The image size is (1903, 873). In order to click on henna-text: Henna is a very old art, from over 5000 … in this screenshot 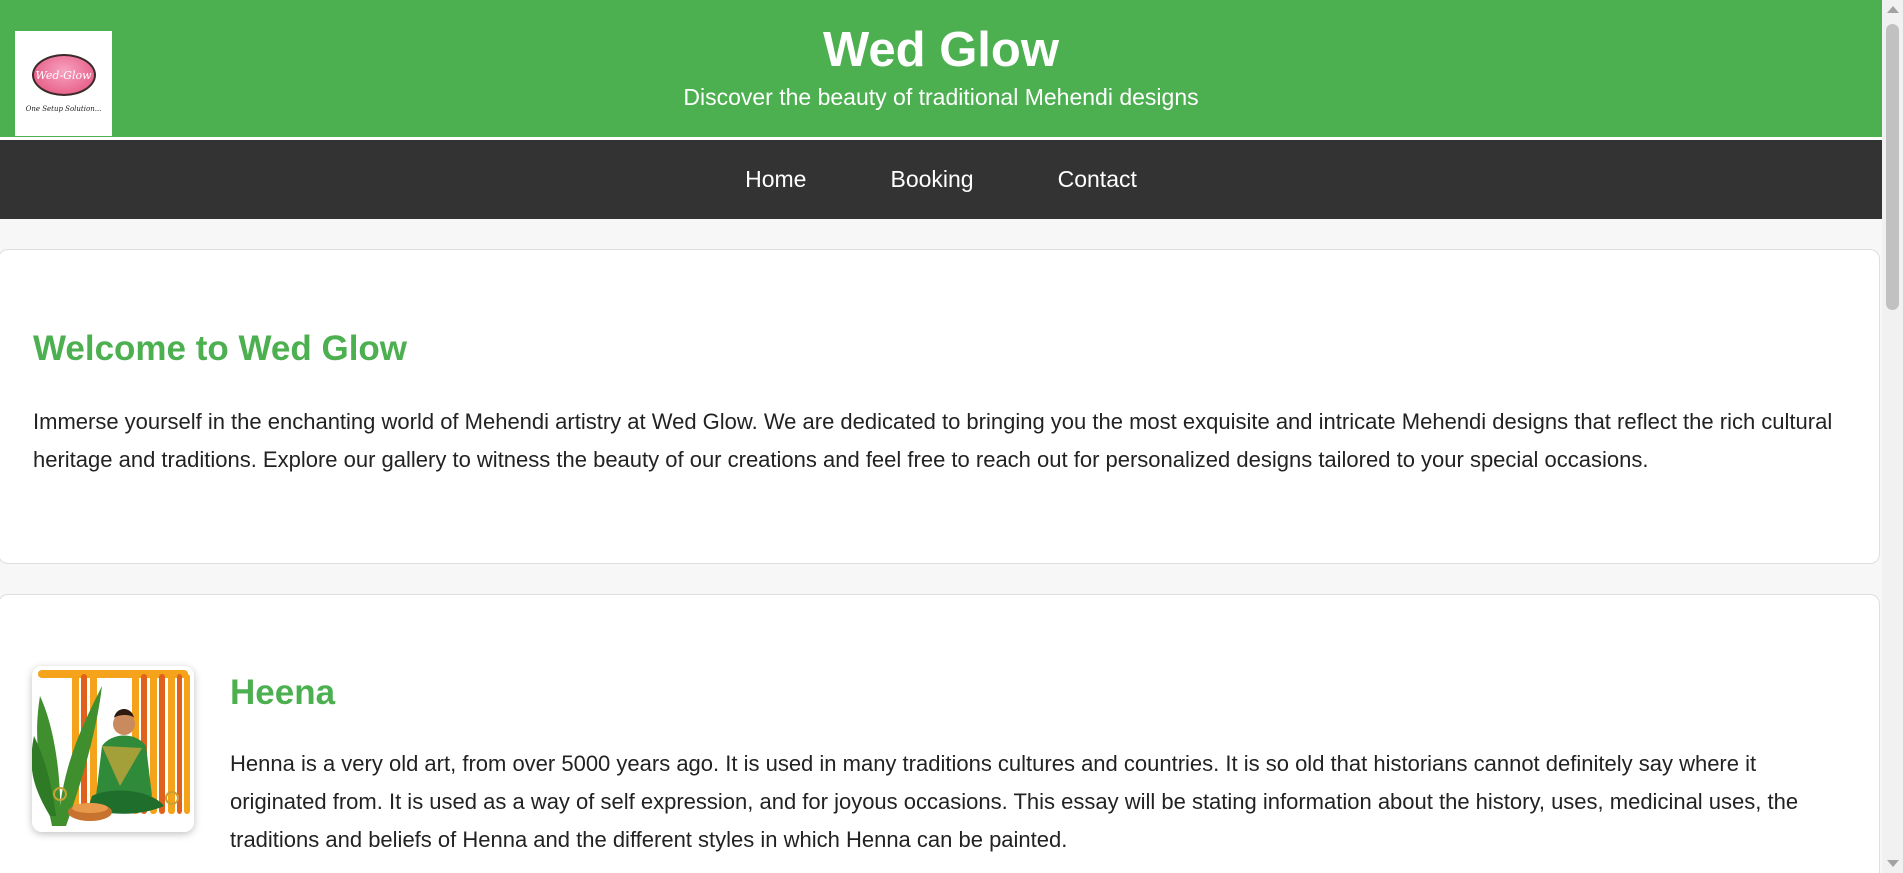, I will do `click(1014, 801)`.